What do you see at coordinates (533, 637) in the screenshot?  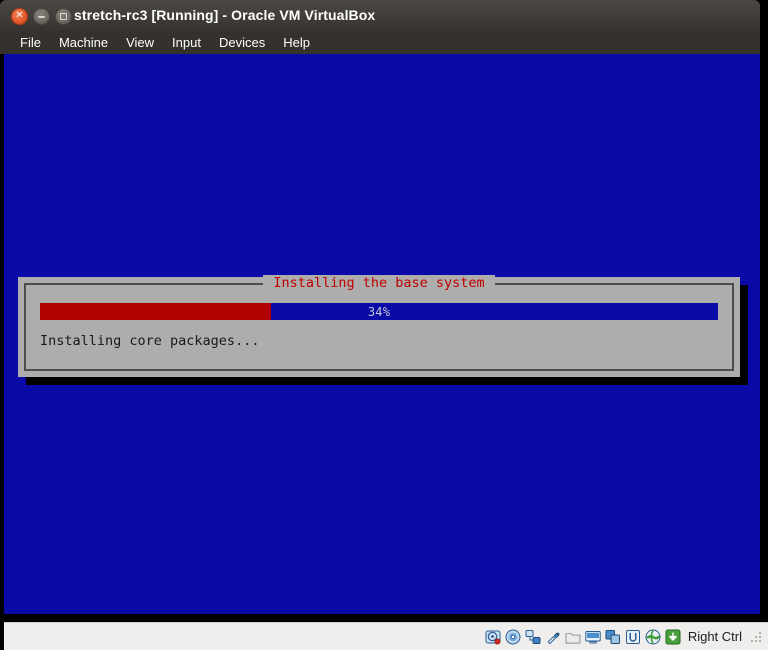 I see `network-icon` at bounding box center [533, 637].